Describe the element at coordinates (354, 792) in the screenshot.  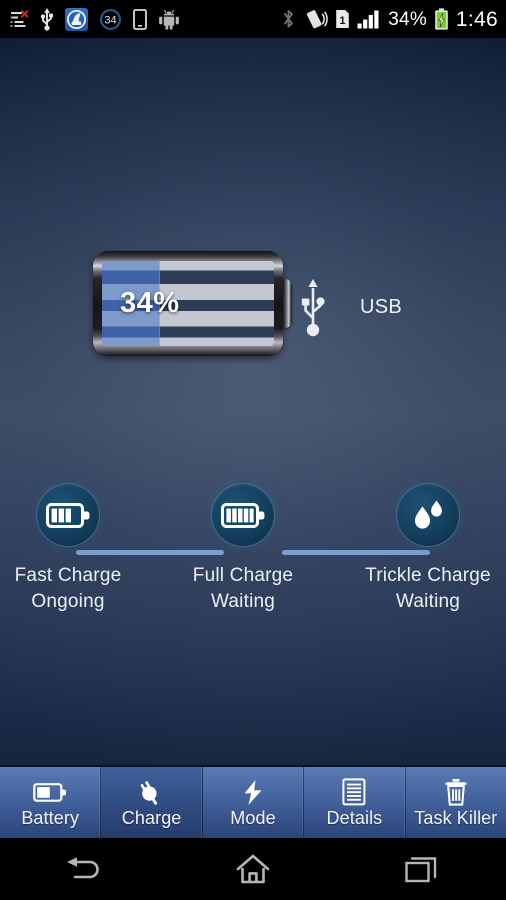
I see `document-lines-icon` at that location.